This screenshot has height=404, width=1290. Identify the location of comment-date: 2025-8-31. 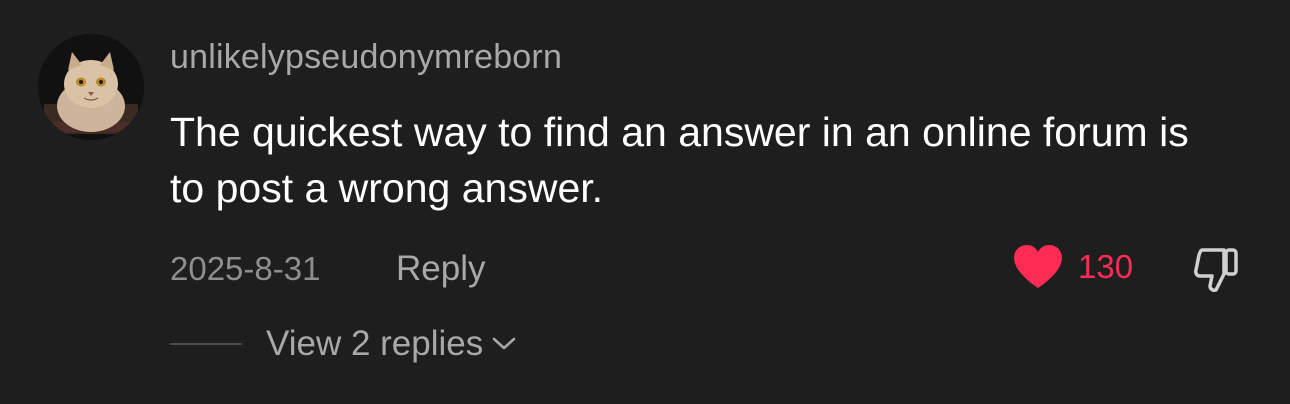
(245, 268).